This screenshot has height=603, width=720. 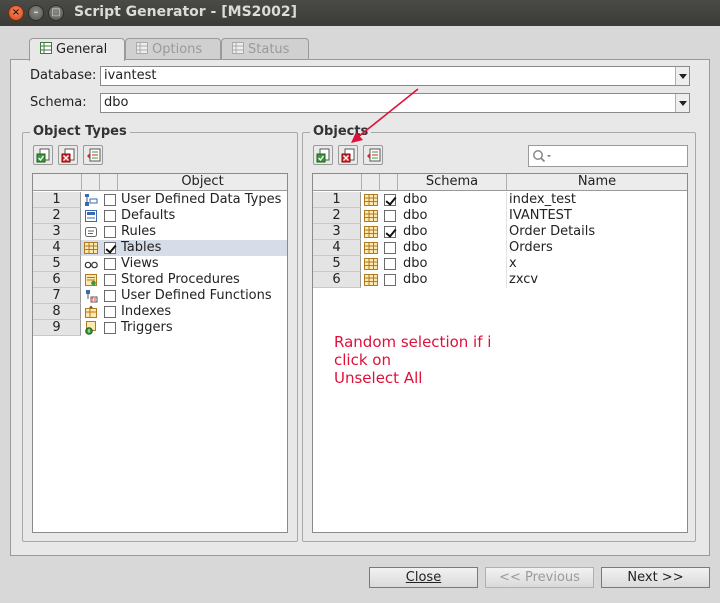 What do you see at coordinates (160, 280) in the screenshot?
I see `object-type-row-stored-procedures: 6 Stored Procedures` at bounding box center [160, 280].